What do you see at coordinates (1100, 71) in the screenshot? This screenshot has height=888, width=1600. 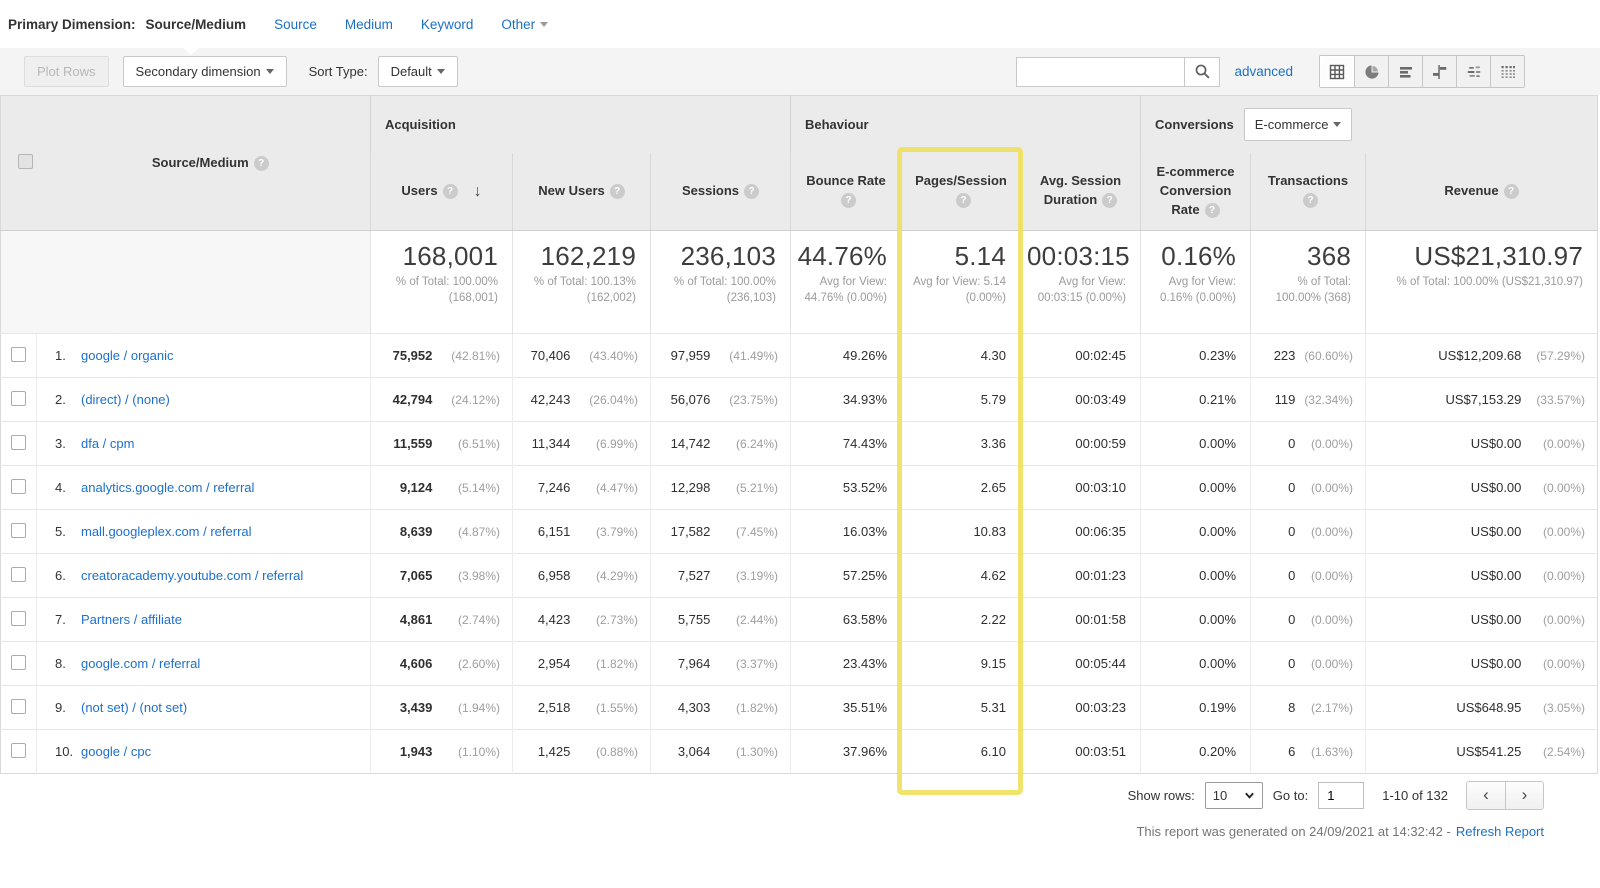 I see `search-input` at bounding box center [1100, 71].